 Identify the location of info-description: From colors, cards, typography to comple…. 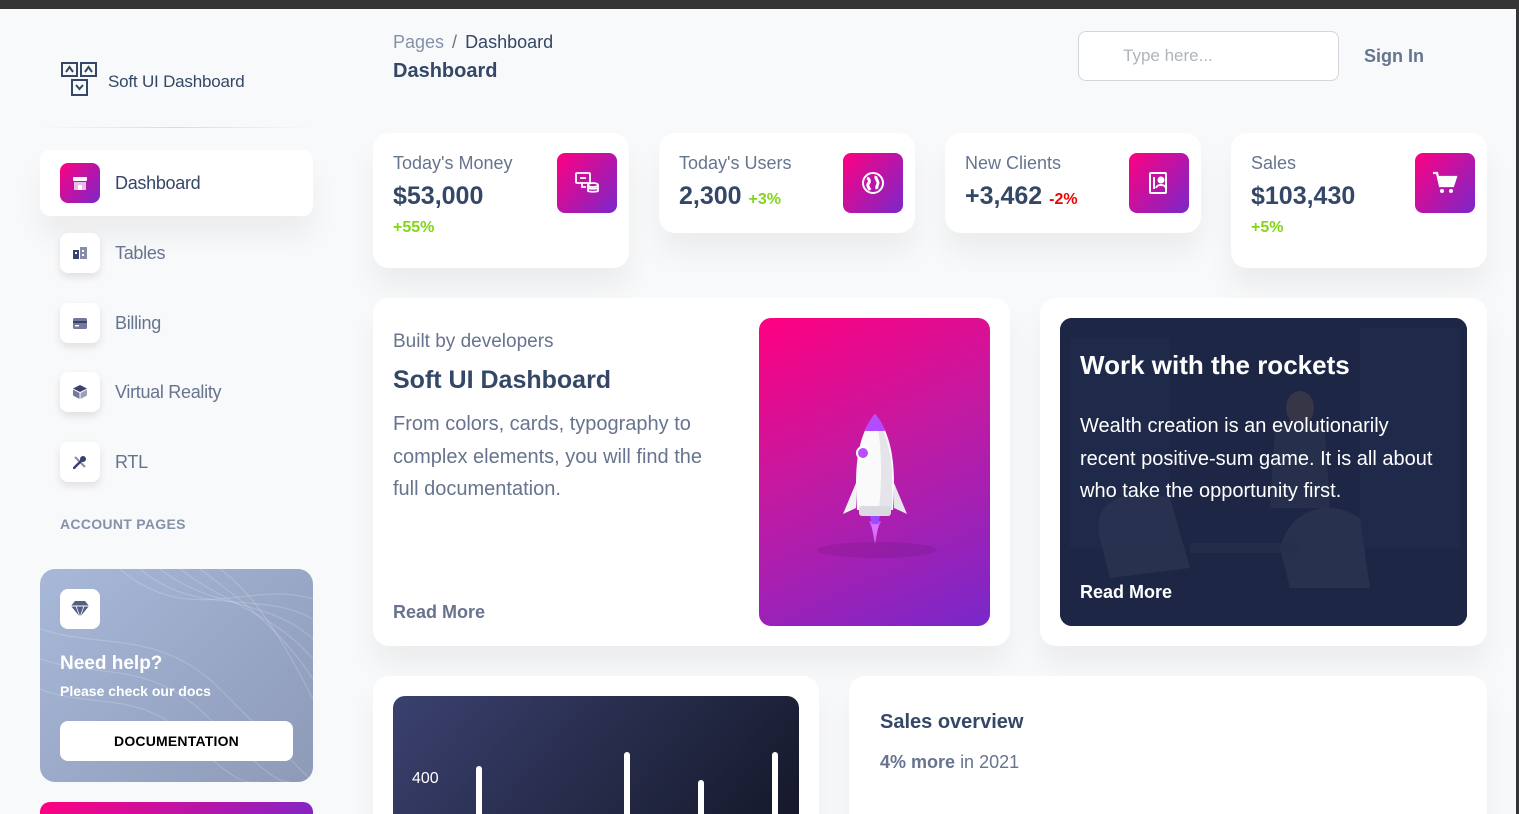
(548, 456).